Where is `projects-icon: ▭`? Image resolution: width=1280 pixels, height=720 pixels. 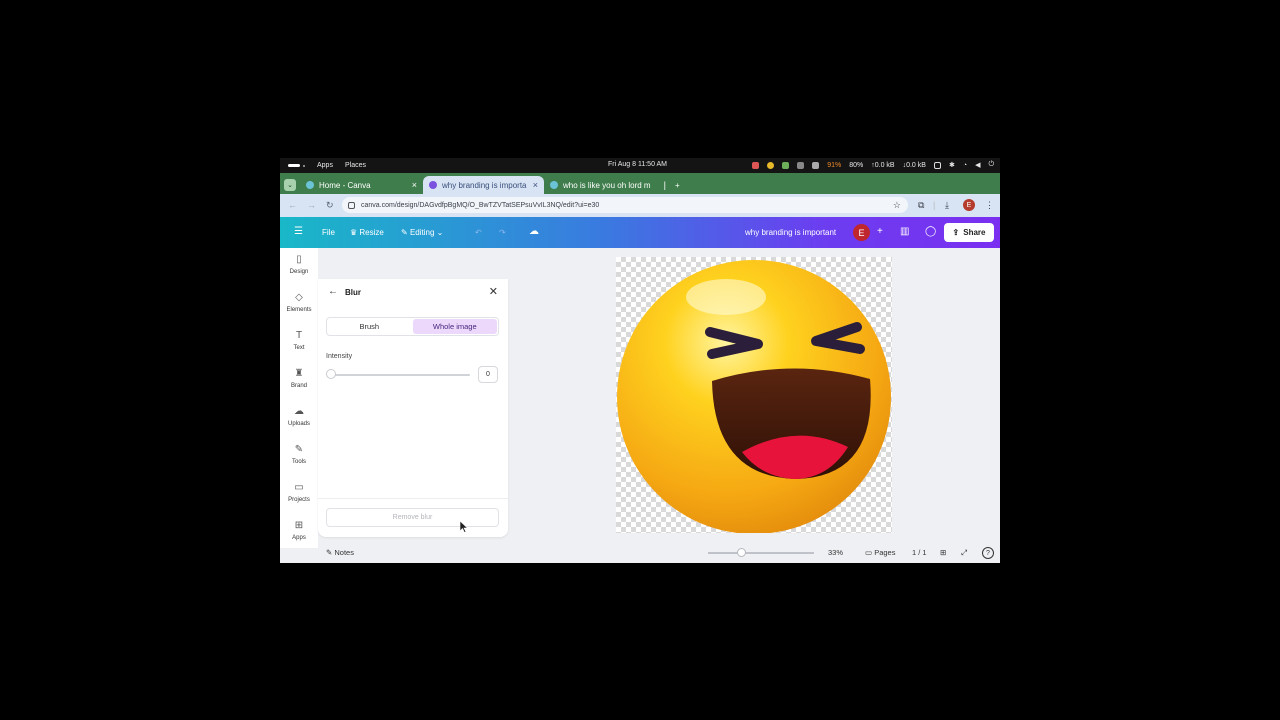
projects-icon: ▭ is located at coordinates (299, 487).